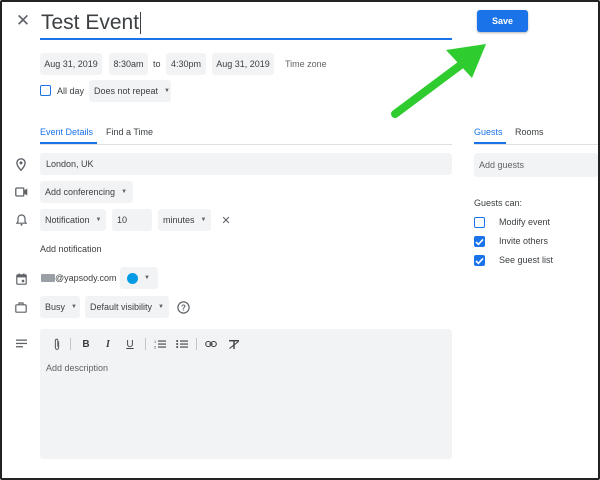 The width and height of the screenshot is (600, 480). Describe the element at coordinates (155, 342) in the screenshot. I see `svg-text: 1` at that location.